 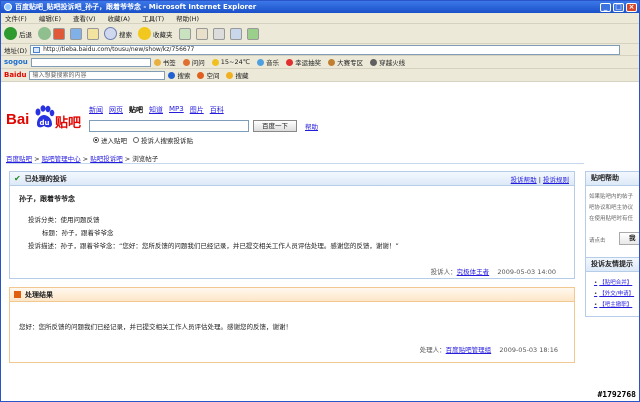 What do you see at coordinates (18, 33) in the screenshot?
I see `back-button: 后退` at bounding box center [18, 33].